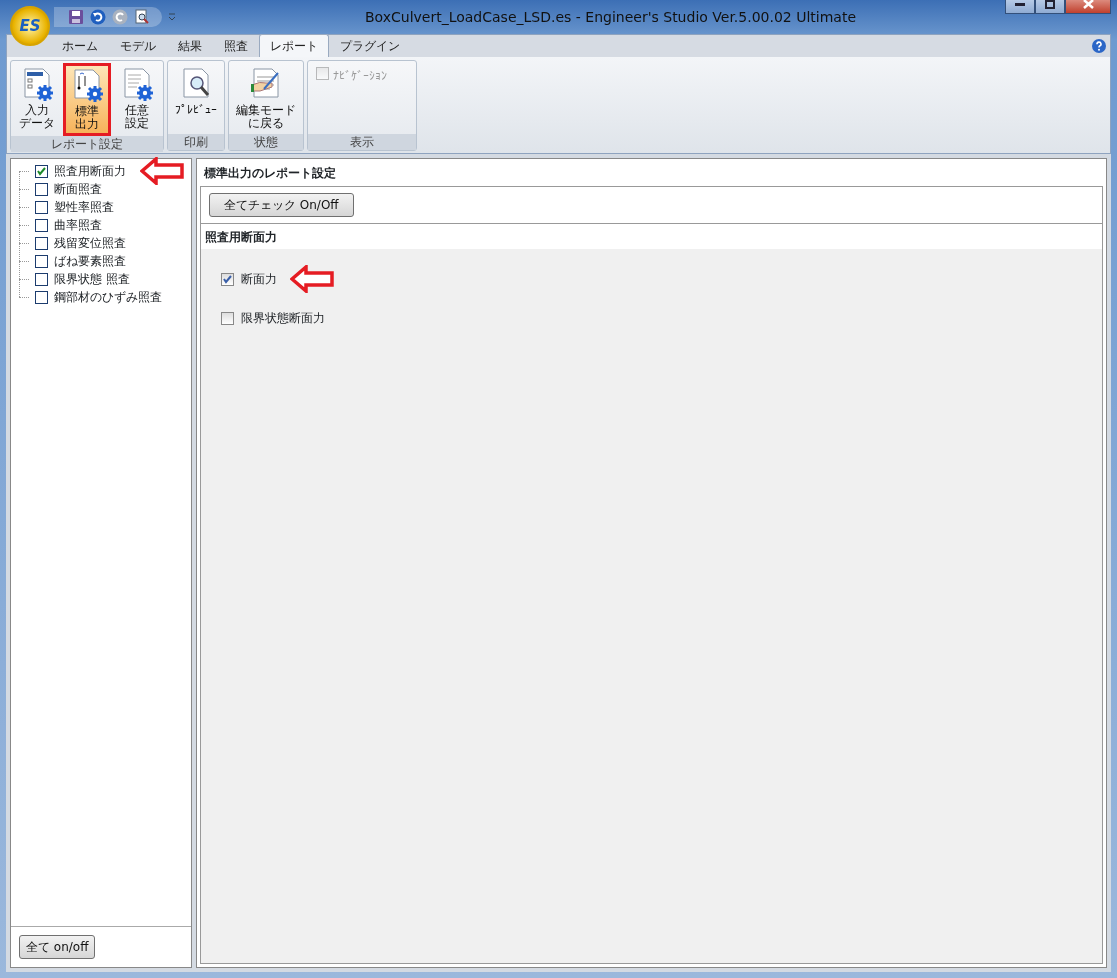 The height and width of the screenshot is (978, 1117). Describe the element at coordinates (1099, 46) in the screenshot. I see `help-icon` at that location.